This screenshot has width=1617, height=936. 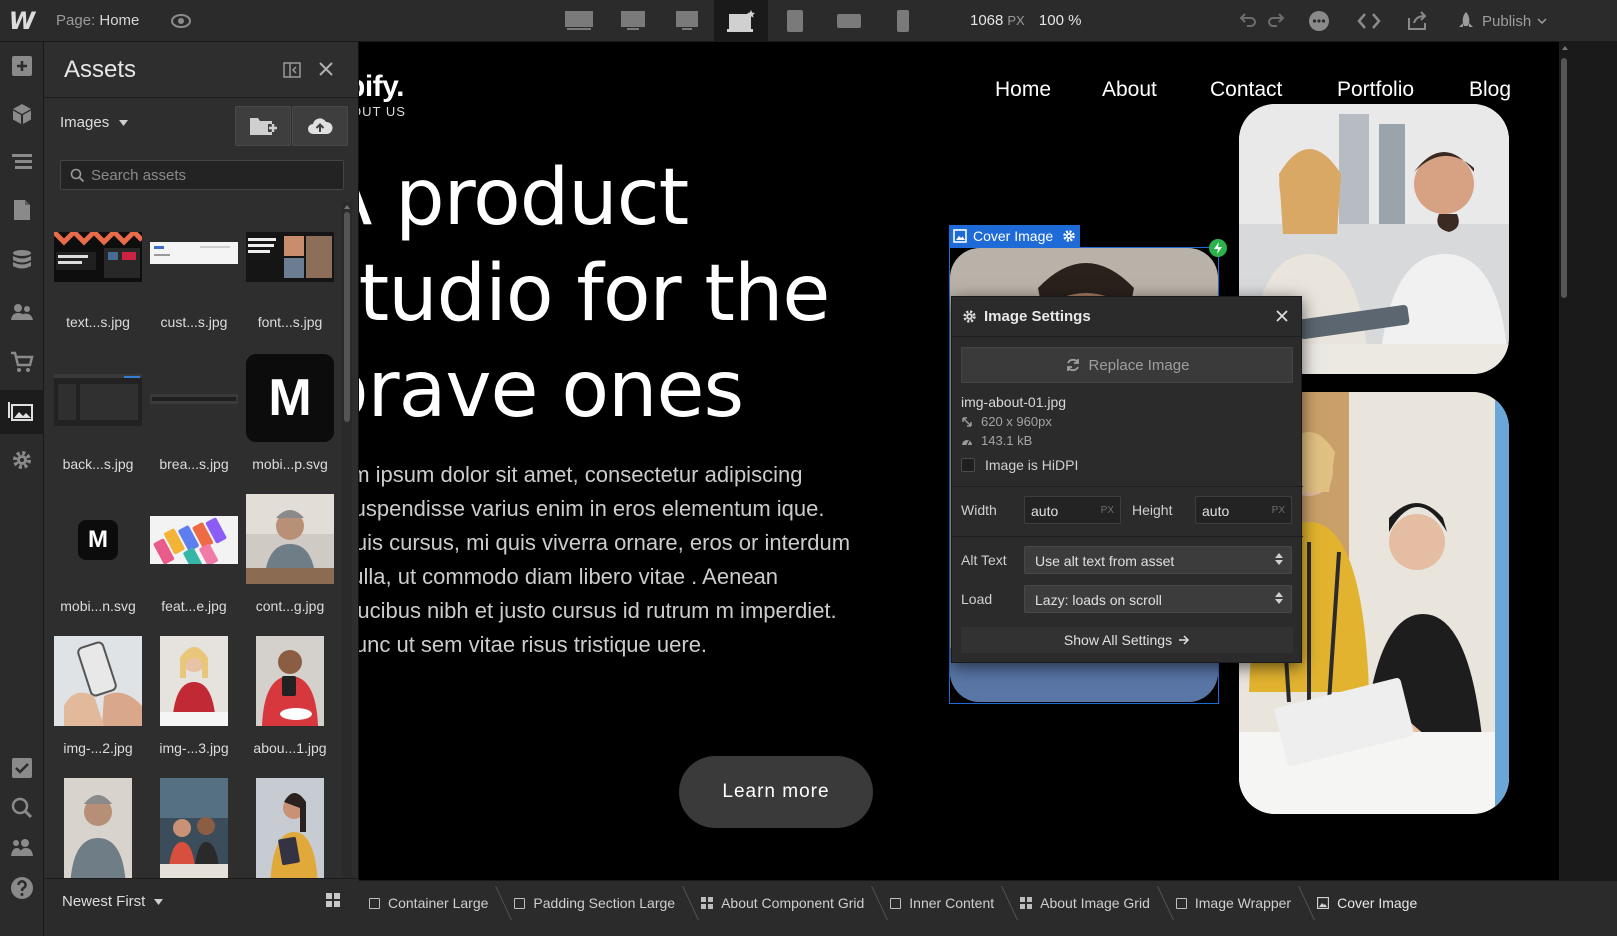 What do you see at coordinates (1236, 903) in the screenshot?
I see `breadcrumb-image-wrapper: Image Wrapper` at bounding box center [1236, 903].